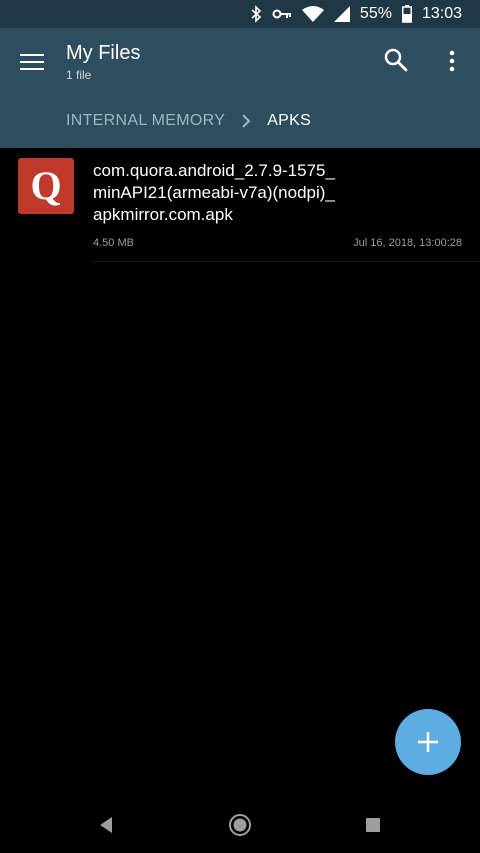 This screenshot has width=480, height=853. I want to click on back-button, so click(106, 825).